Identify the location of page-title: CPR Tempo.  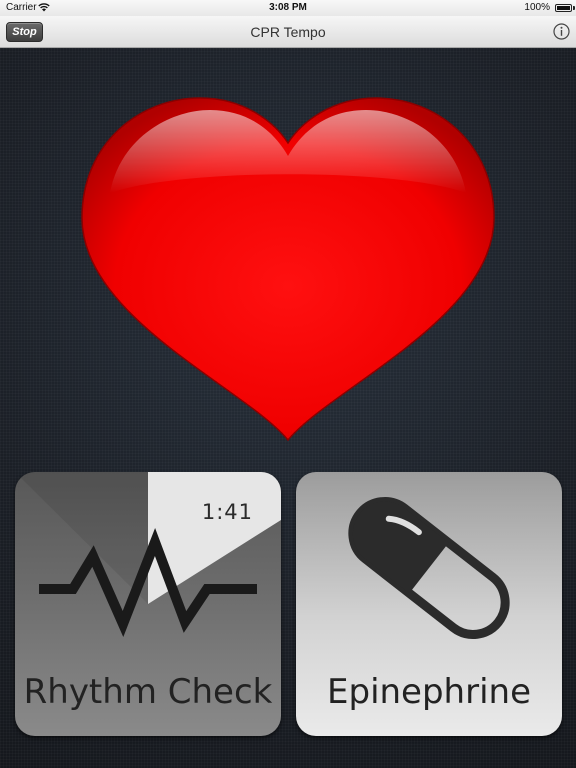
(288, 32).